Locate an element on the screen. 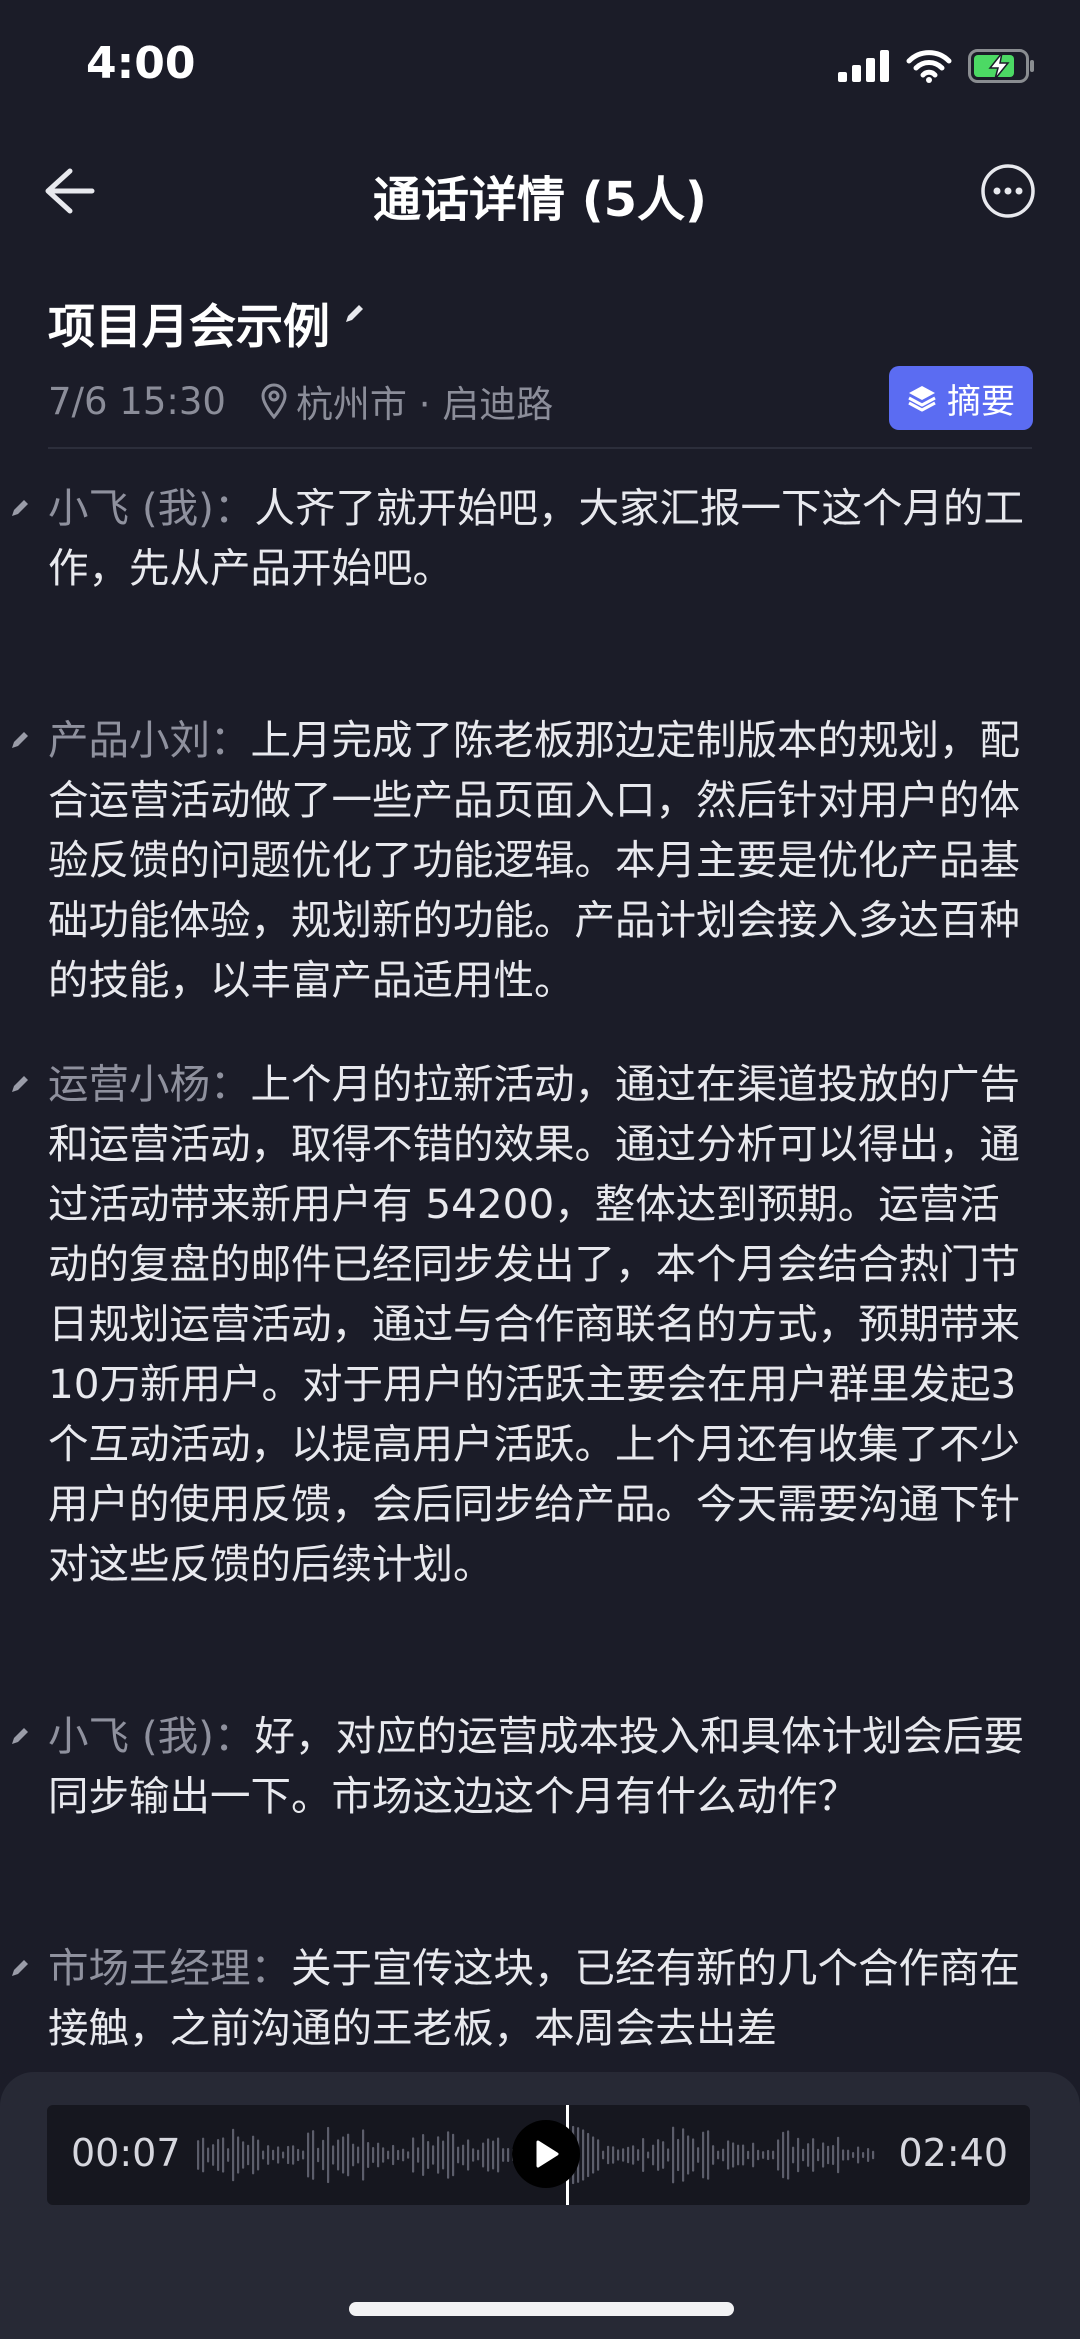 This screenshot has width=1080, height=2339. battery-charging-icon is located at coordinates (1001, 66).